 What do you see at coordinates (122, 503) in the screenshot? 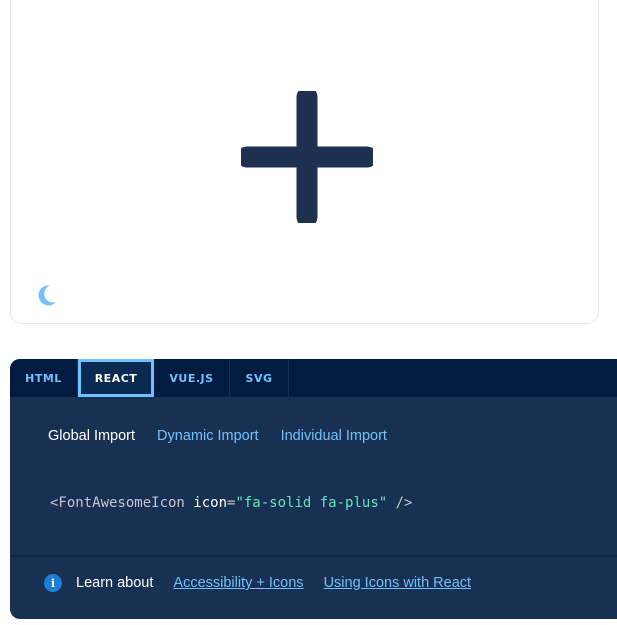
I see `code-open-tag: <FontAwesomeIcon` at bounding box center [122, 503].